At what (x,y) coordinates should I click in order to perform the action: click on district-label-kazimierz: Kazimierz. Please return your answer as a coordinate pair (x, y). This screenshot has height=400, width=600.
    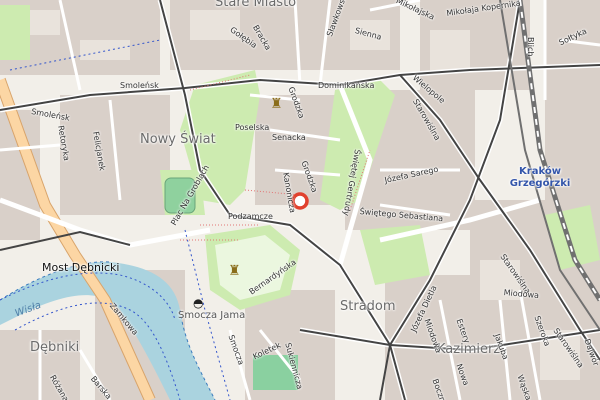
    Looking at the image, I should click on (469, 349).